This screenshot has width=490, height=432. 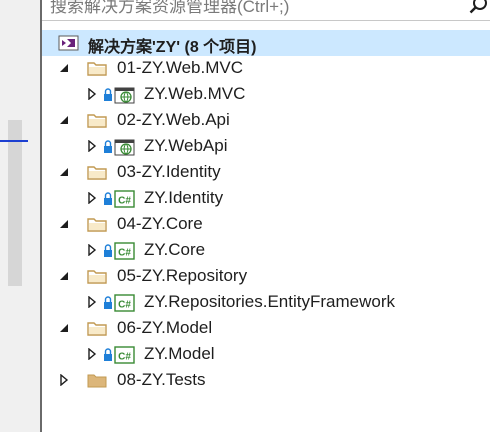 What do you see at coordinates (266, 329) in the screenshot?
I see `tree-row-folder: 06-ZY.Model` at bounding box center [266, 329].